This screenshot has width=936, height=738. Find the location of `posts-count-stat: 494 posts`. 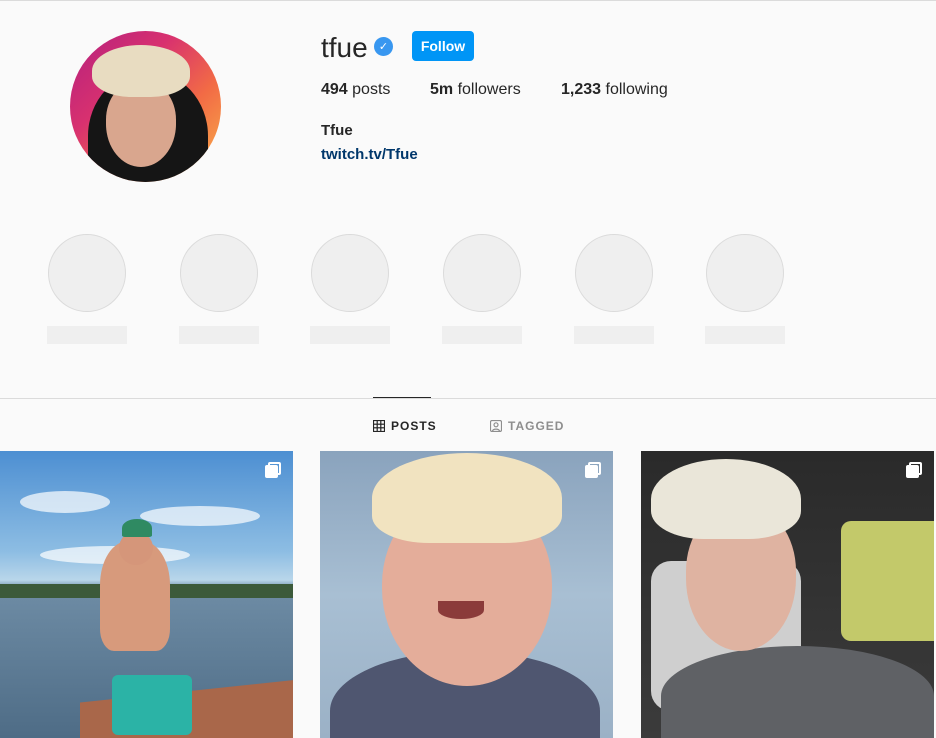

posts-count-stat: 494 posts is located at coordinates (355, 90).